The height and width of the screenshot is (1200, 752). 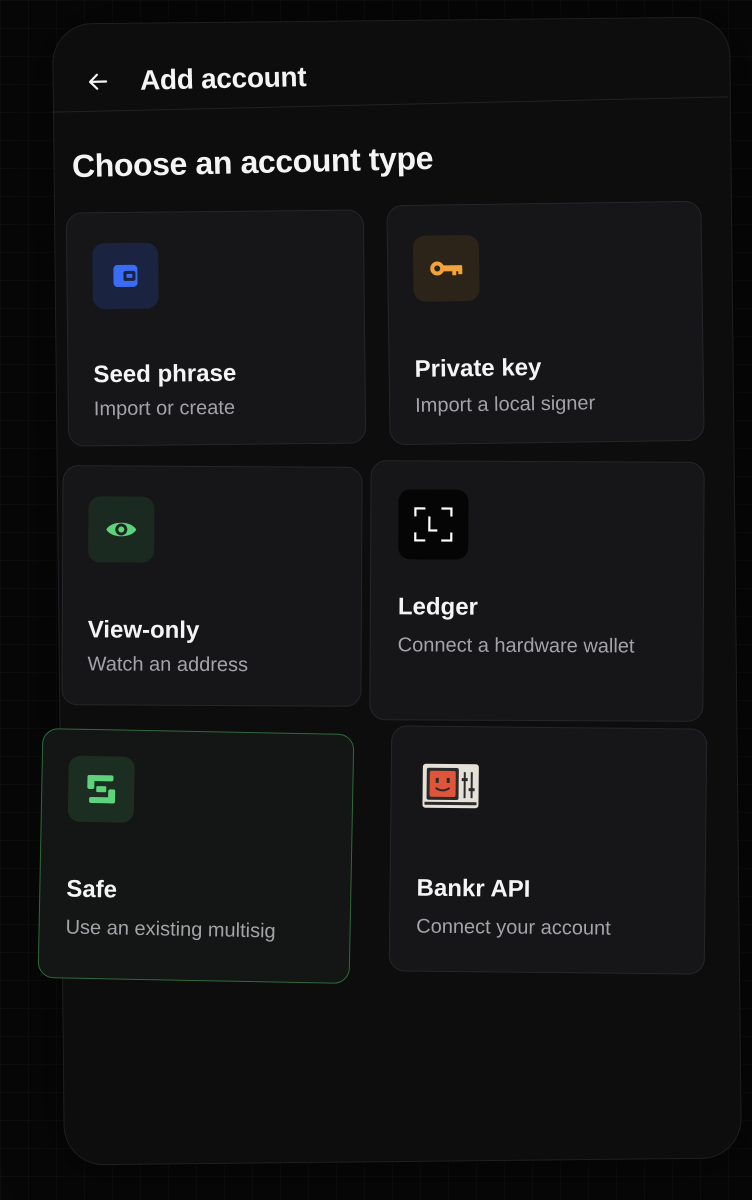 I want to click on eye-icon, so click(x=121, y=529).